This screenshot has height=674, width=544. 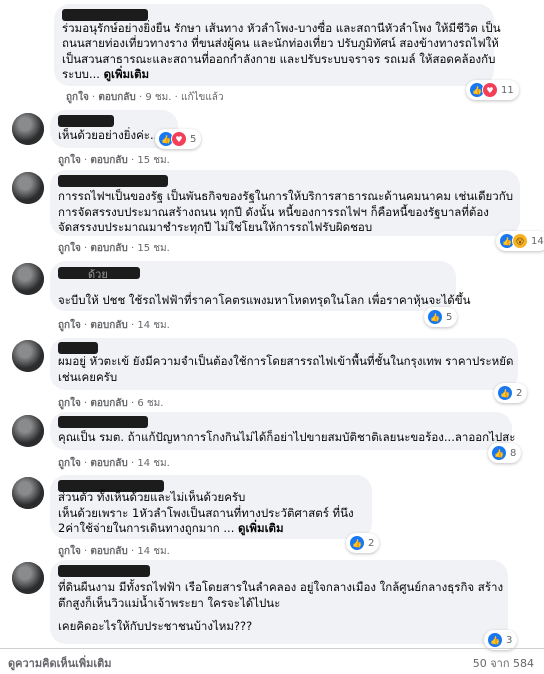 I want to click on comment-actions: ถูกใจ · ตอบกลับ · 6 ชม., so click(x=111, y=403).